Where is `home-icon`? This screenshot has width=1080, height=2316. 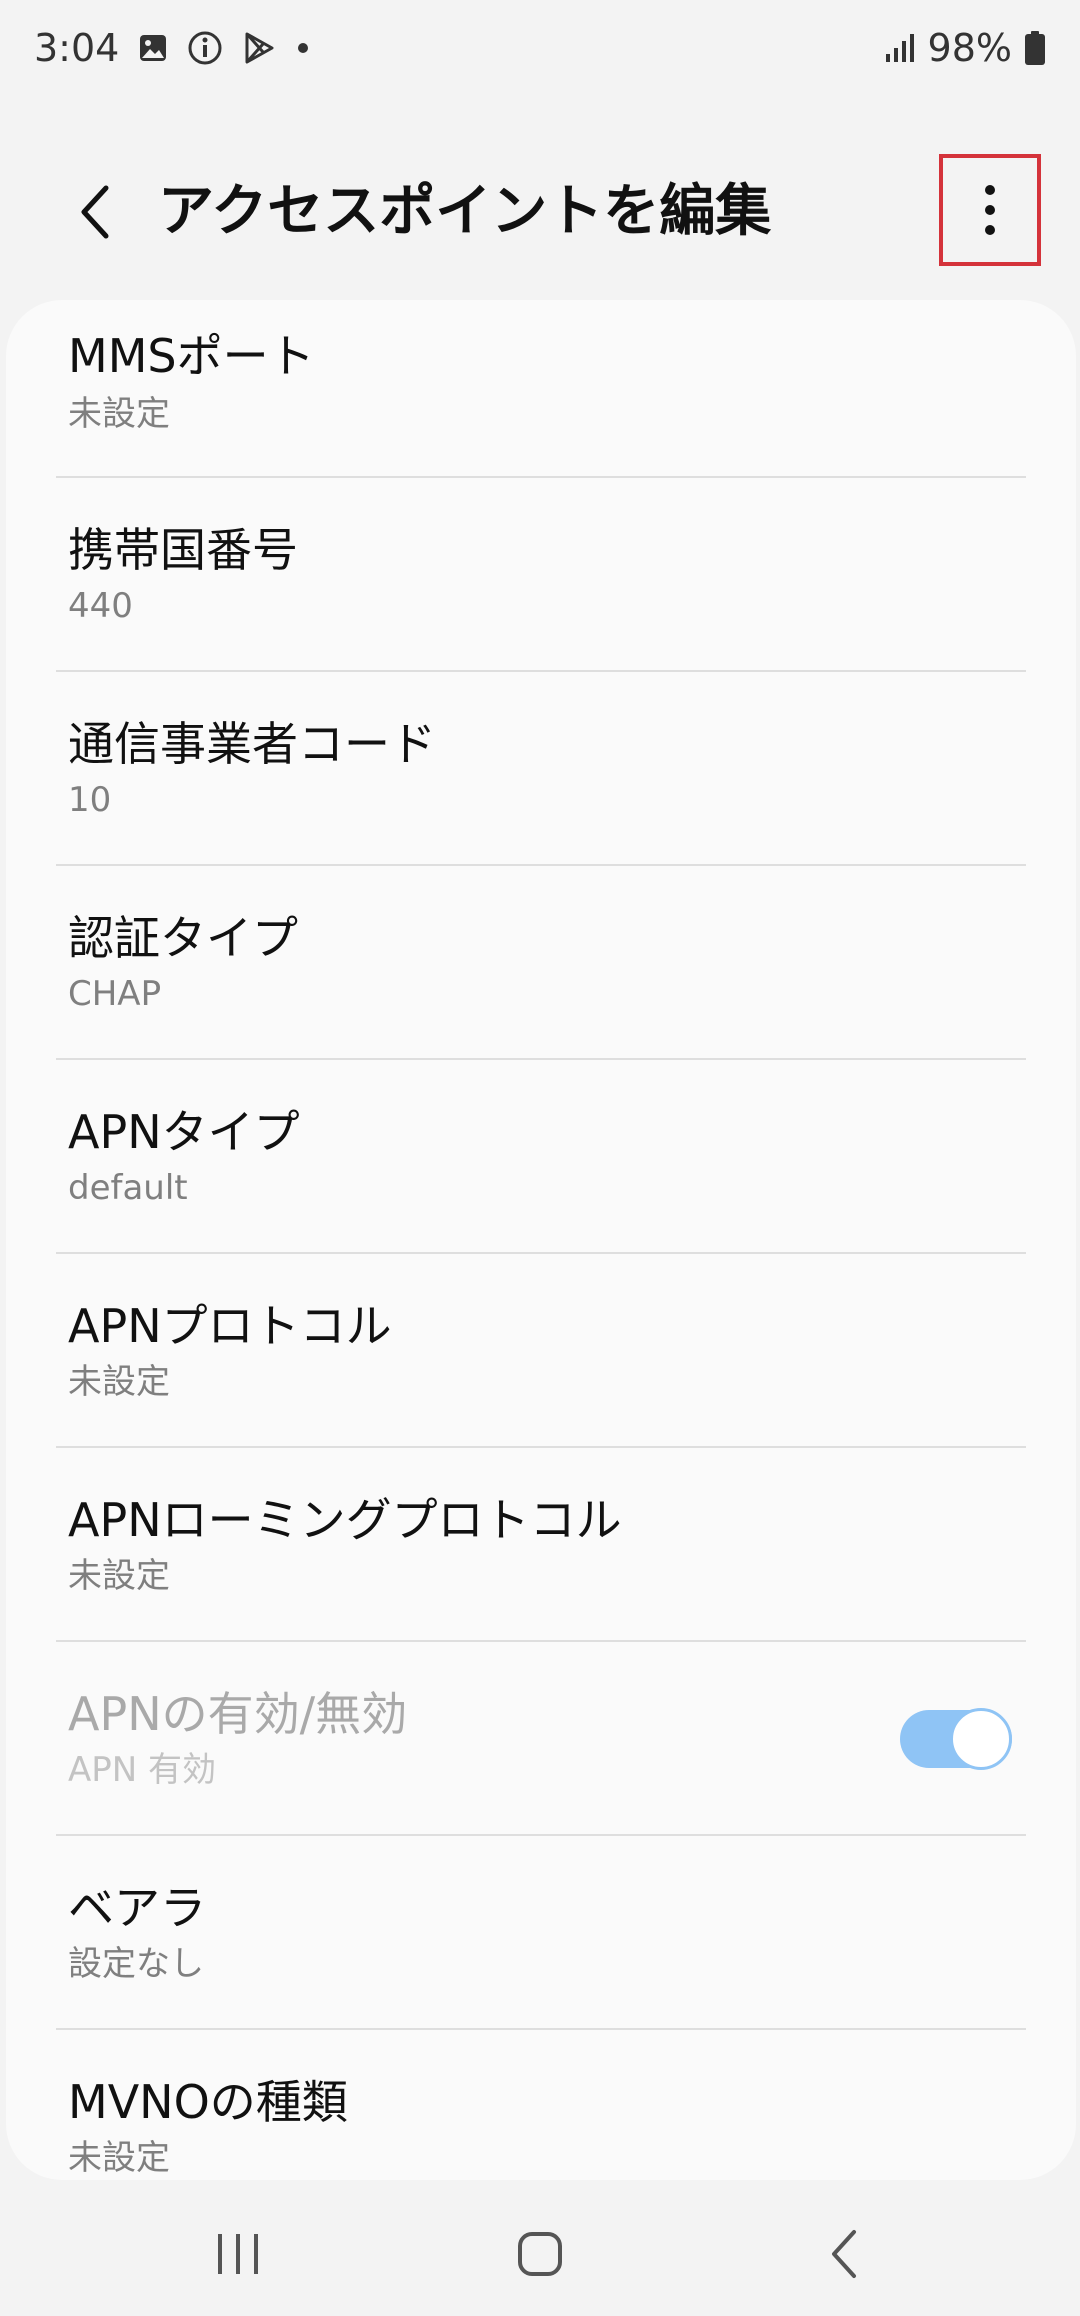 home-icon is located at coordinates (540, 2254).